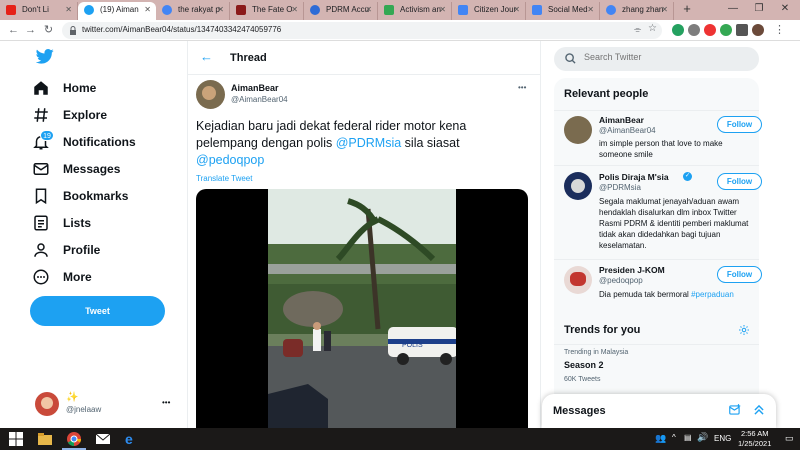 This screenshot has height=450, width=800. Describe the element at coordinates (785, 9) in the screenshot. I see `close-window-icon: ✕` at that location.